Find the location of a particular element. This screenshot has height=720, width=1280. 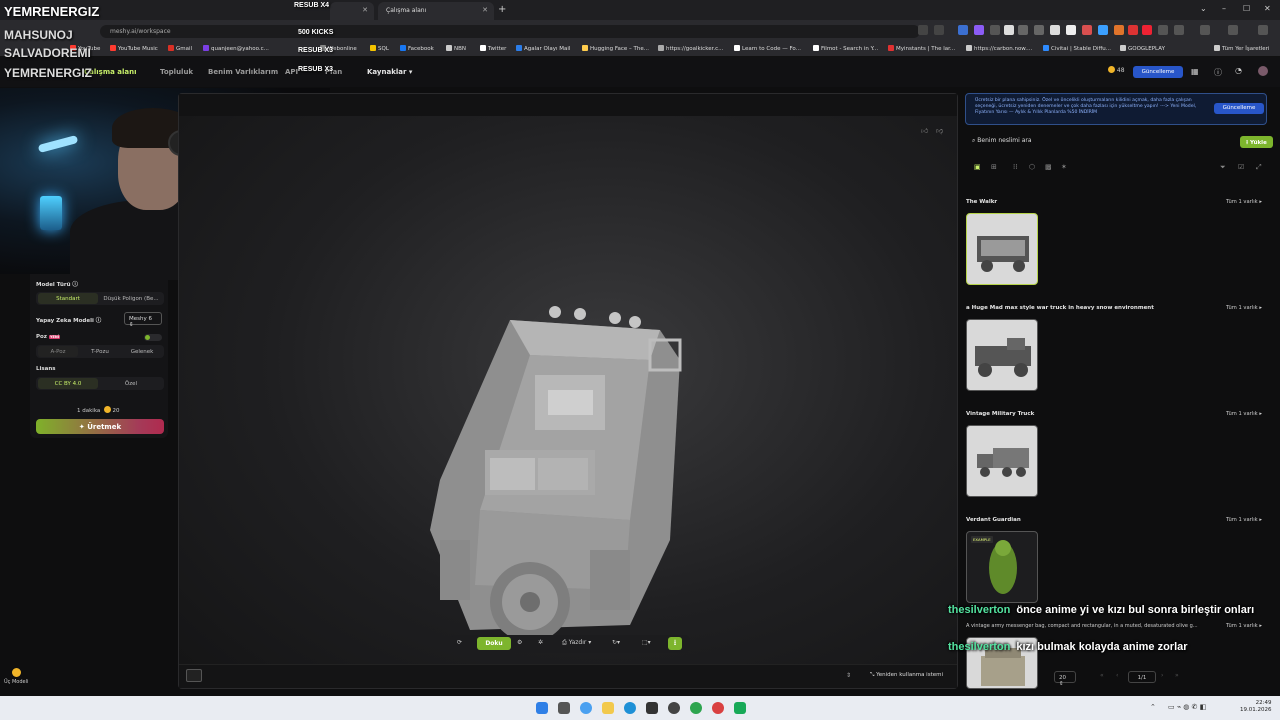

download-icon: ⭳ is located at coordinates (675, 643).